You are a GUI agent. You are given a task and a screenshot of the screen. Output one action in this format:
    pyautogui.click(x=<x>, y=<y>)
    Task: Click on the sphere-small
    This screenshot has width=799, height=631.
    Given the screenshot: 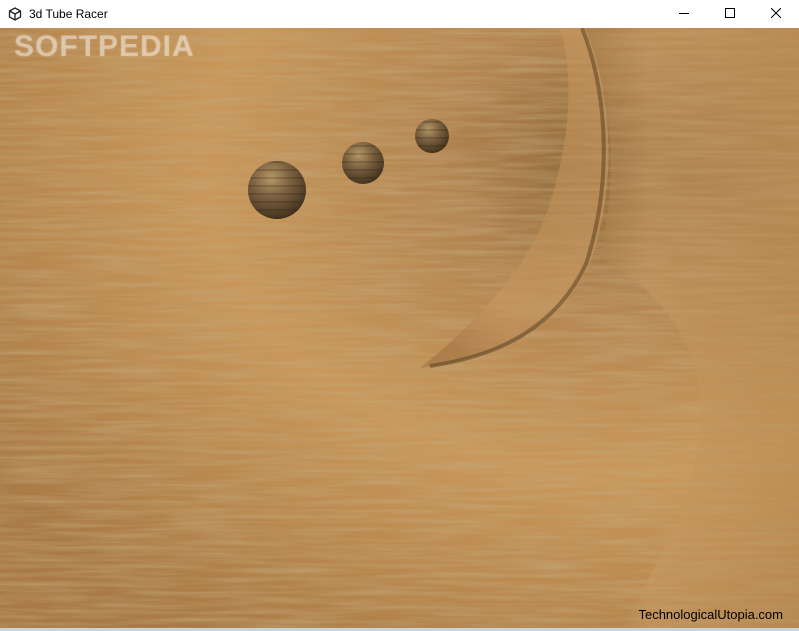 What is the action you would take?
    pyautogui.click(x=432, y=136)
    